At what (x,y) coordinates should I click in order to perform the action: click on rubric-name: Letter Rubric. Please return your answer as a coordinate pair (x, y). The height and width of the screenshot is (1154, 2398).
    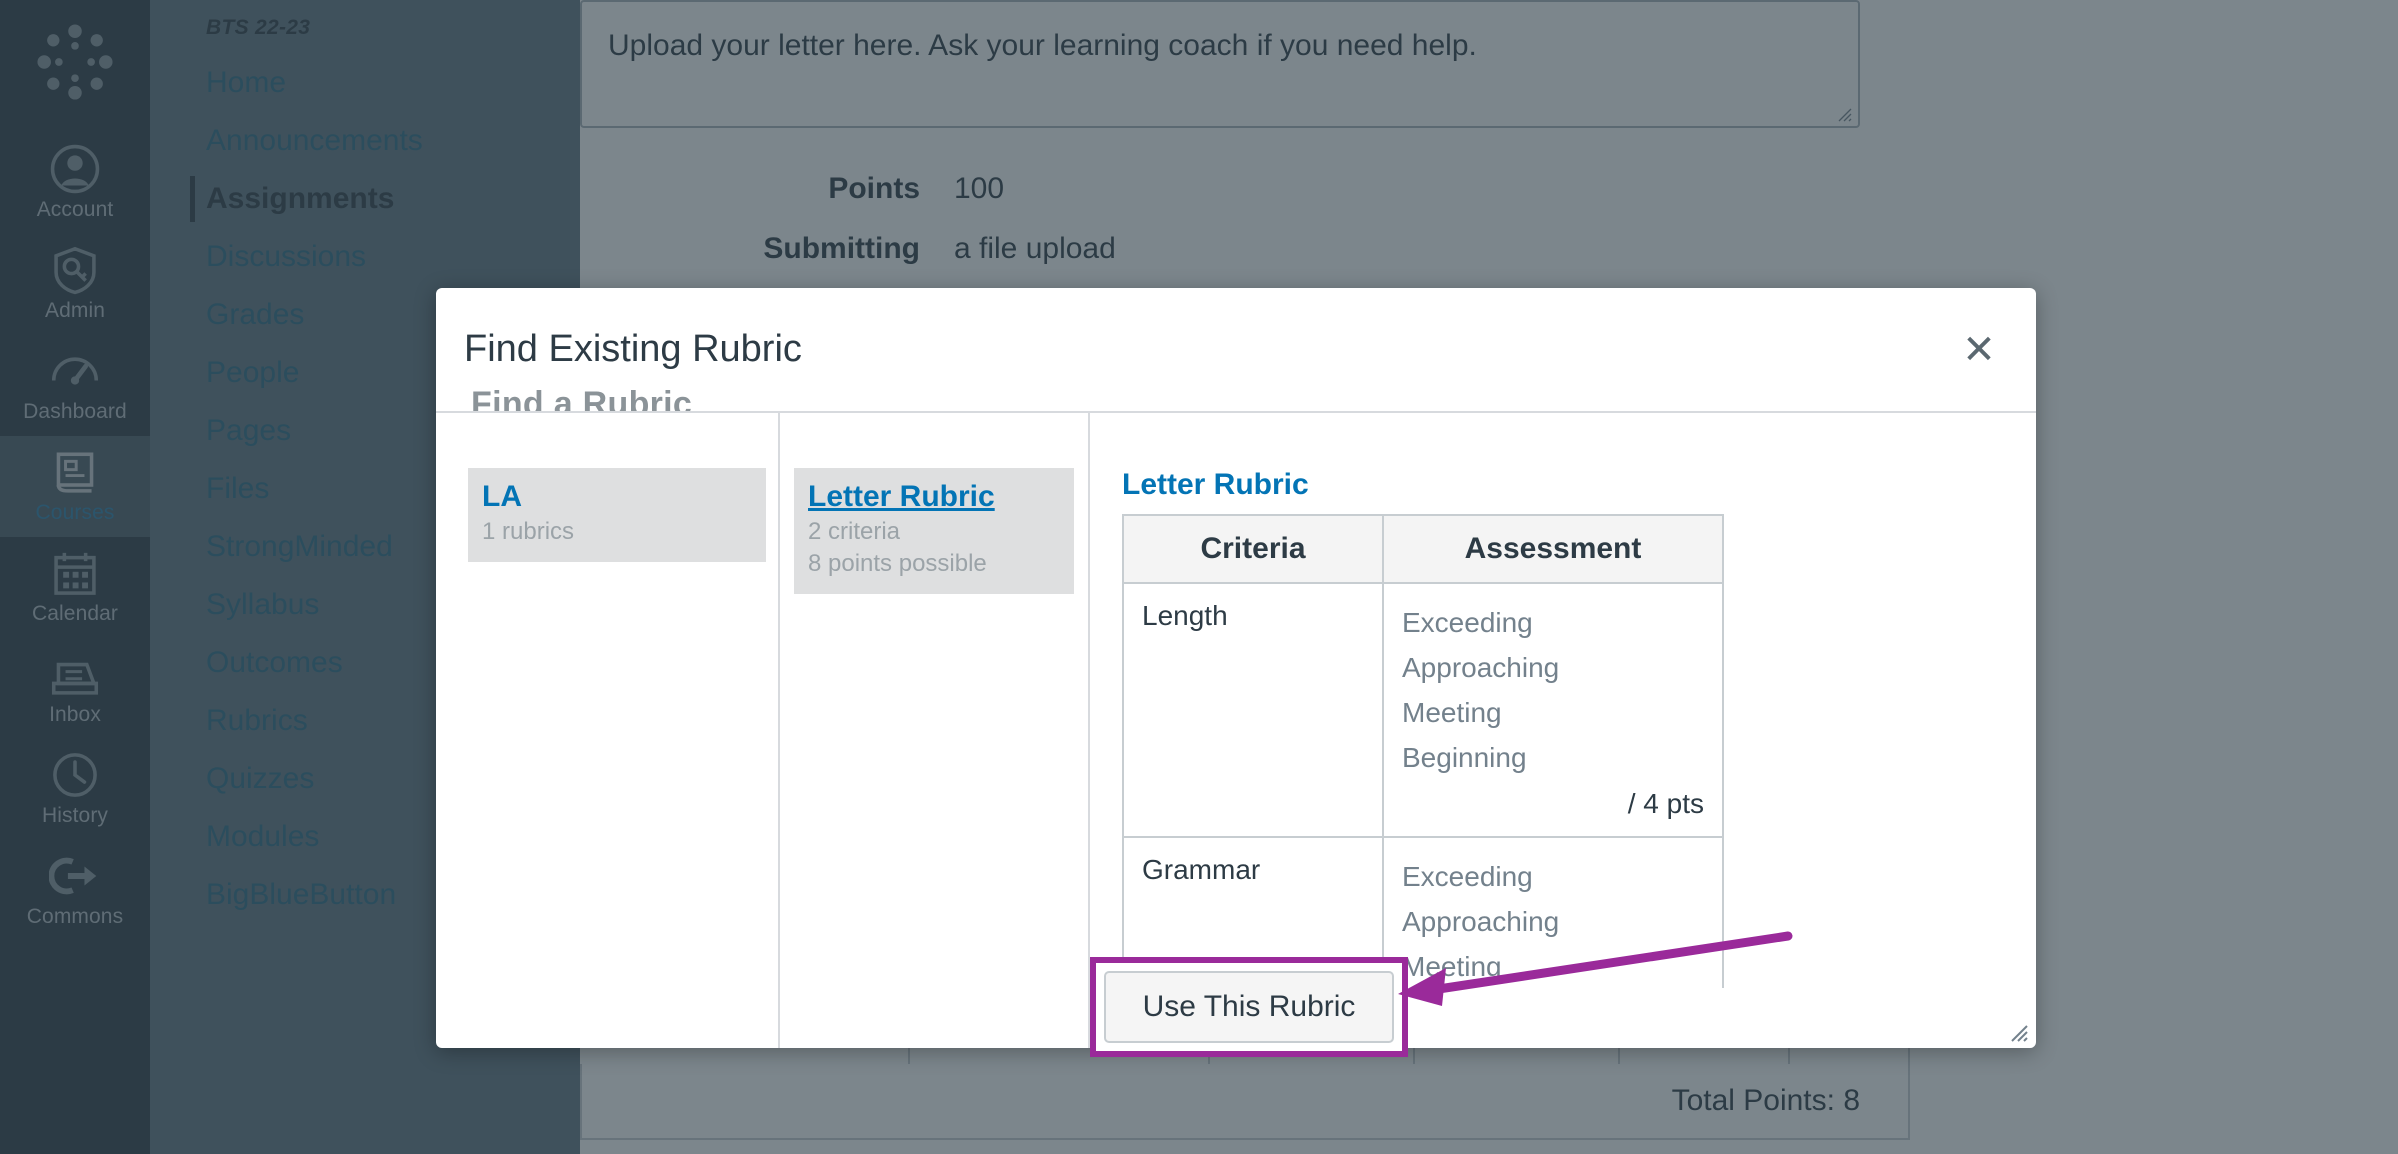
    Looking at the image, I should click on (934, 497).